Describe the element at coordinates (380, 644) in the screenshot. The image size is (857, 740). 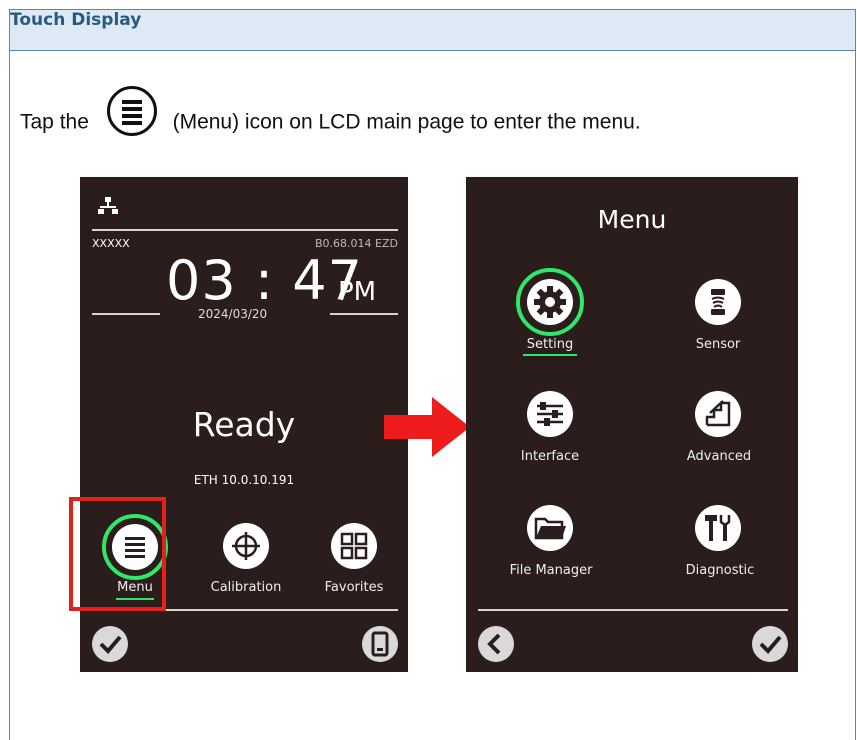
I see `device-icon` at that location.